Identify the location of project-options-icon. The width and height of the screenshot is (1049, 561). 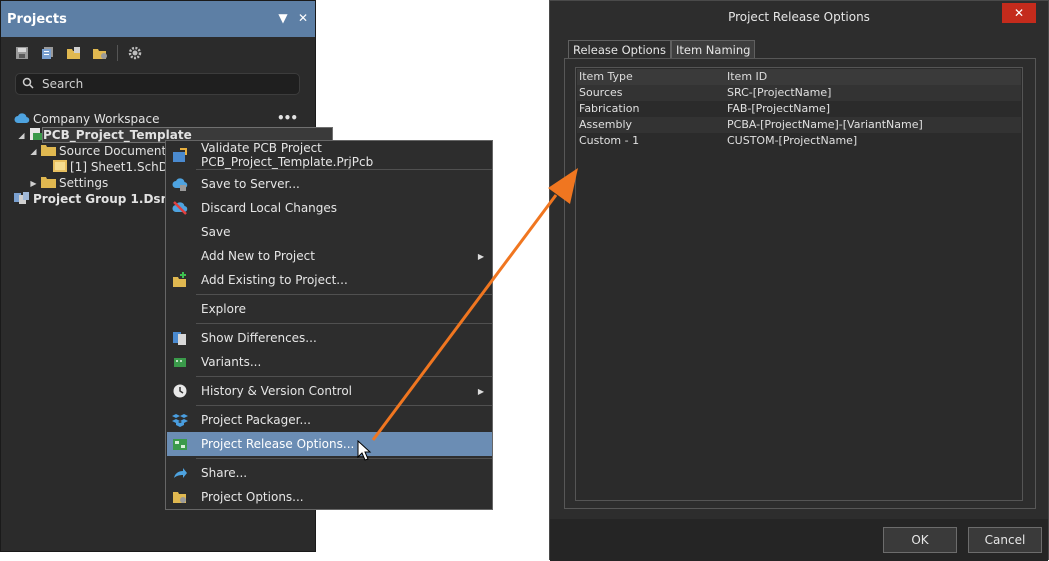
(180, 497).